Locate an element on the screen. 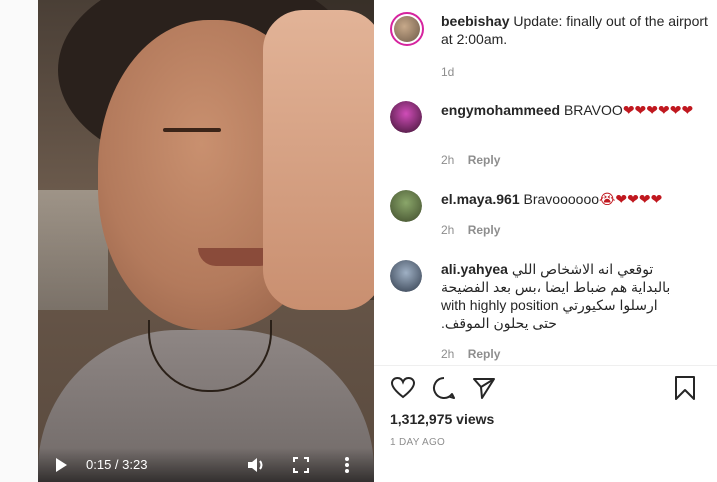 The height and width of the screenshot is (482, 717). bookmark-icon is located at coordinates (685, 388).